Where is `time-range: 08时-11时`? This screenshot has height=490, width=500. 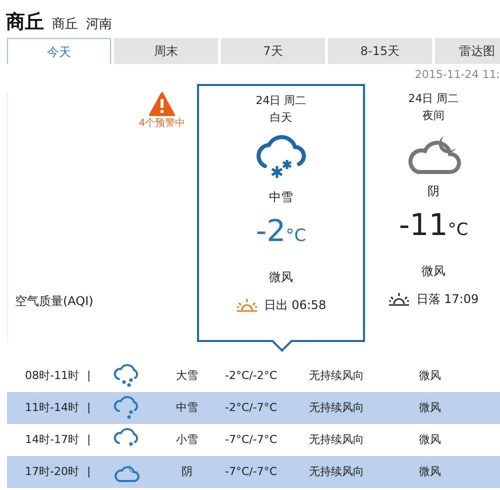 time-range: 08时-11时 is located at coordinates (52, 375).